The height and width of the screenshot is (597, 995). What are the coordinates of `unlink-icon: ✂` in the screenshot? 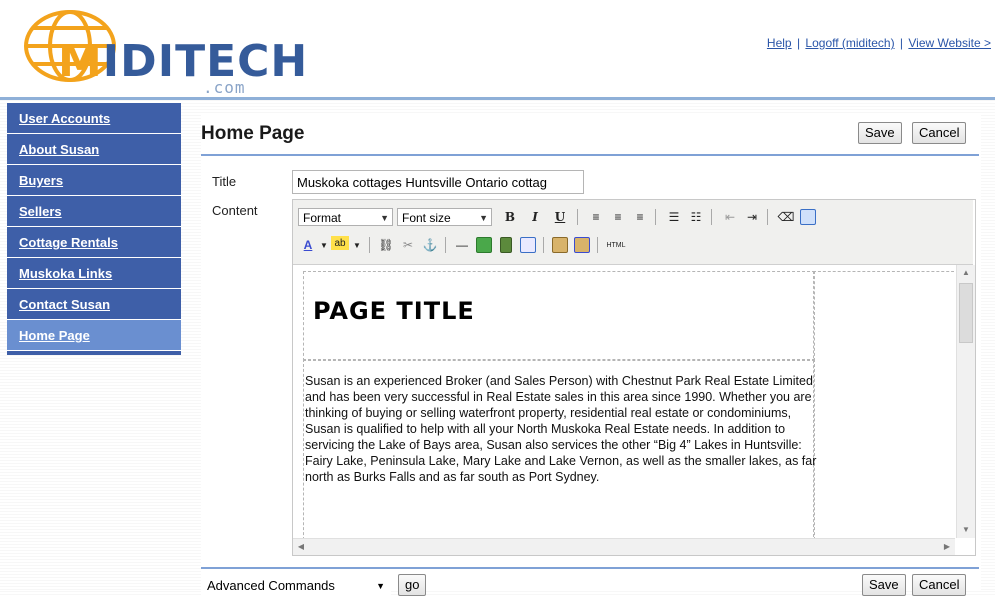 It's located at (408, 245).